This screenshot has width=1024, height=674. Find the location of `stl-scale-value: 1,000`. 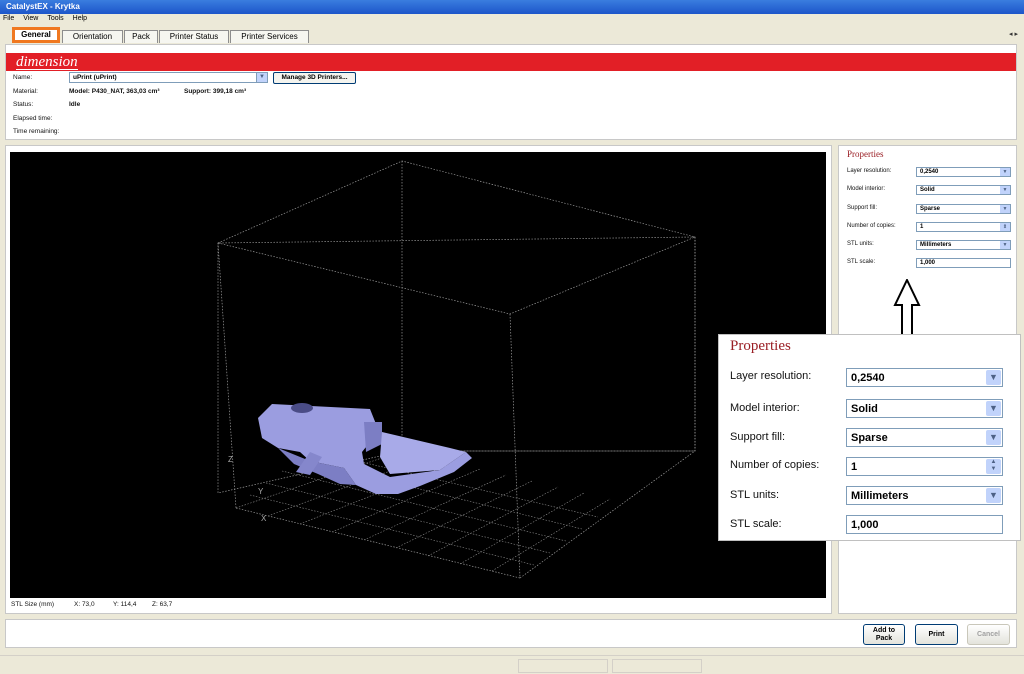

stl-scale-value: 1,000 is located at coordinates (928, 263).